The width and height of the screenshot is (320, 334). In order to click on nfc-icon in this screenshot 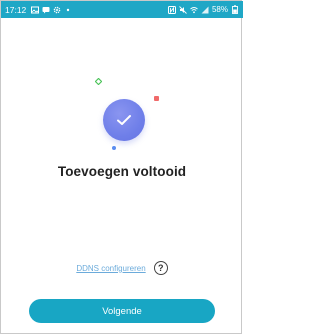, I will do `click(171, 9)`.